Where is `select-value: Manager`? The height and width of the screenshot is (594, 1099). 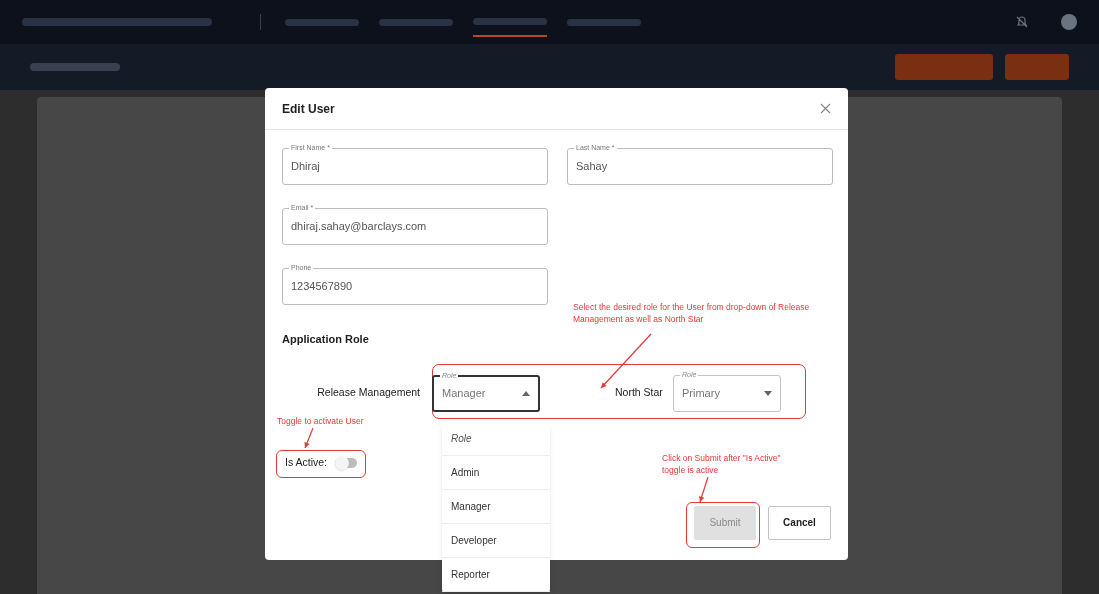 select-value: Manager is located at coordinates (464, 393).